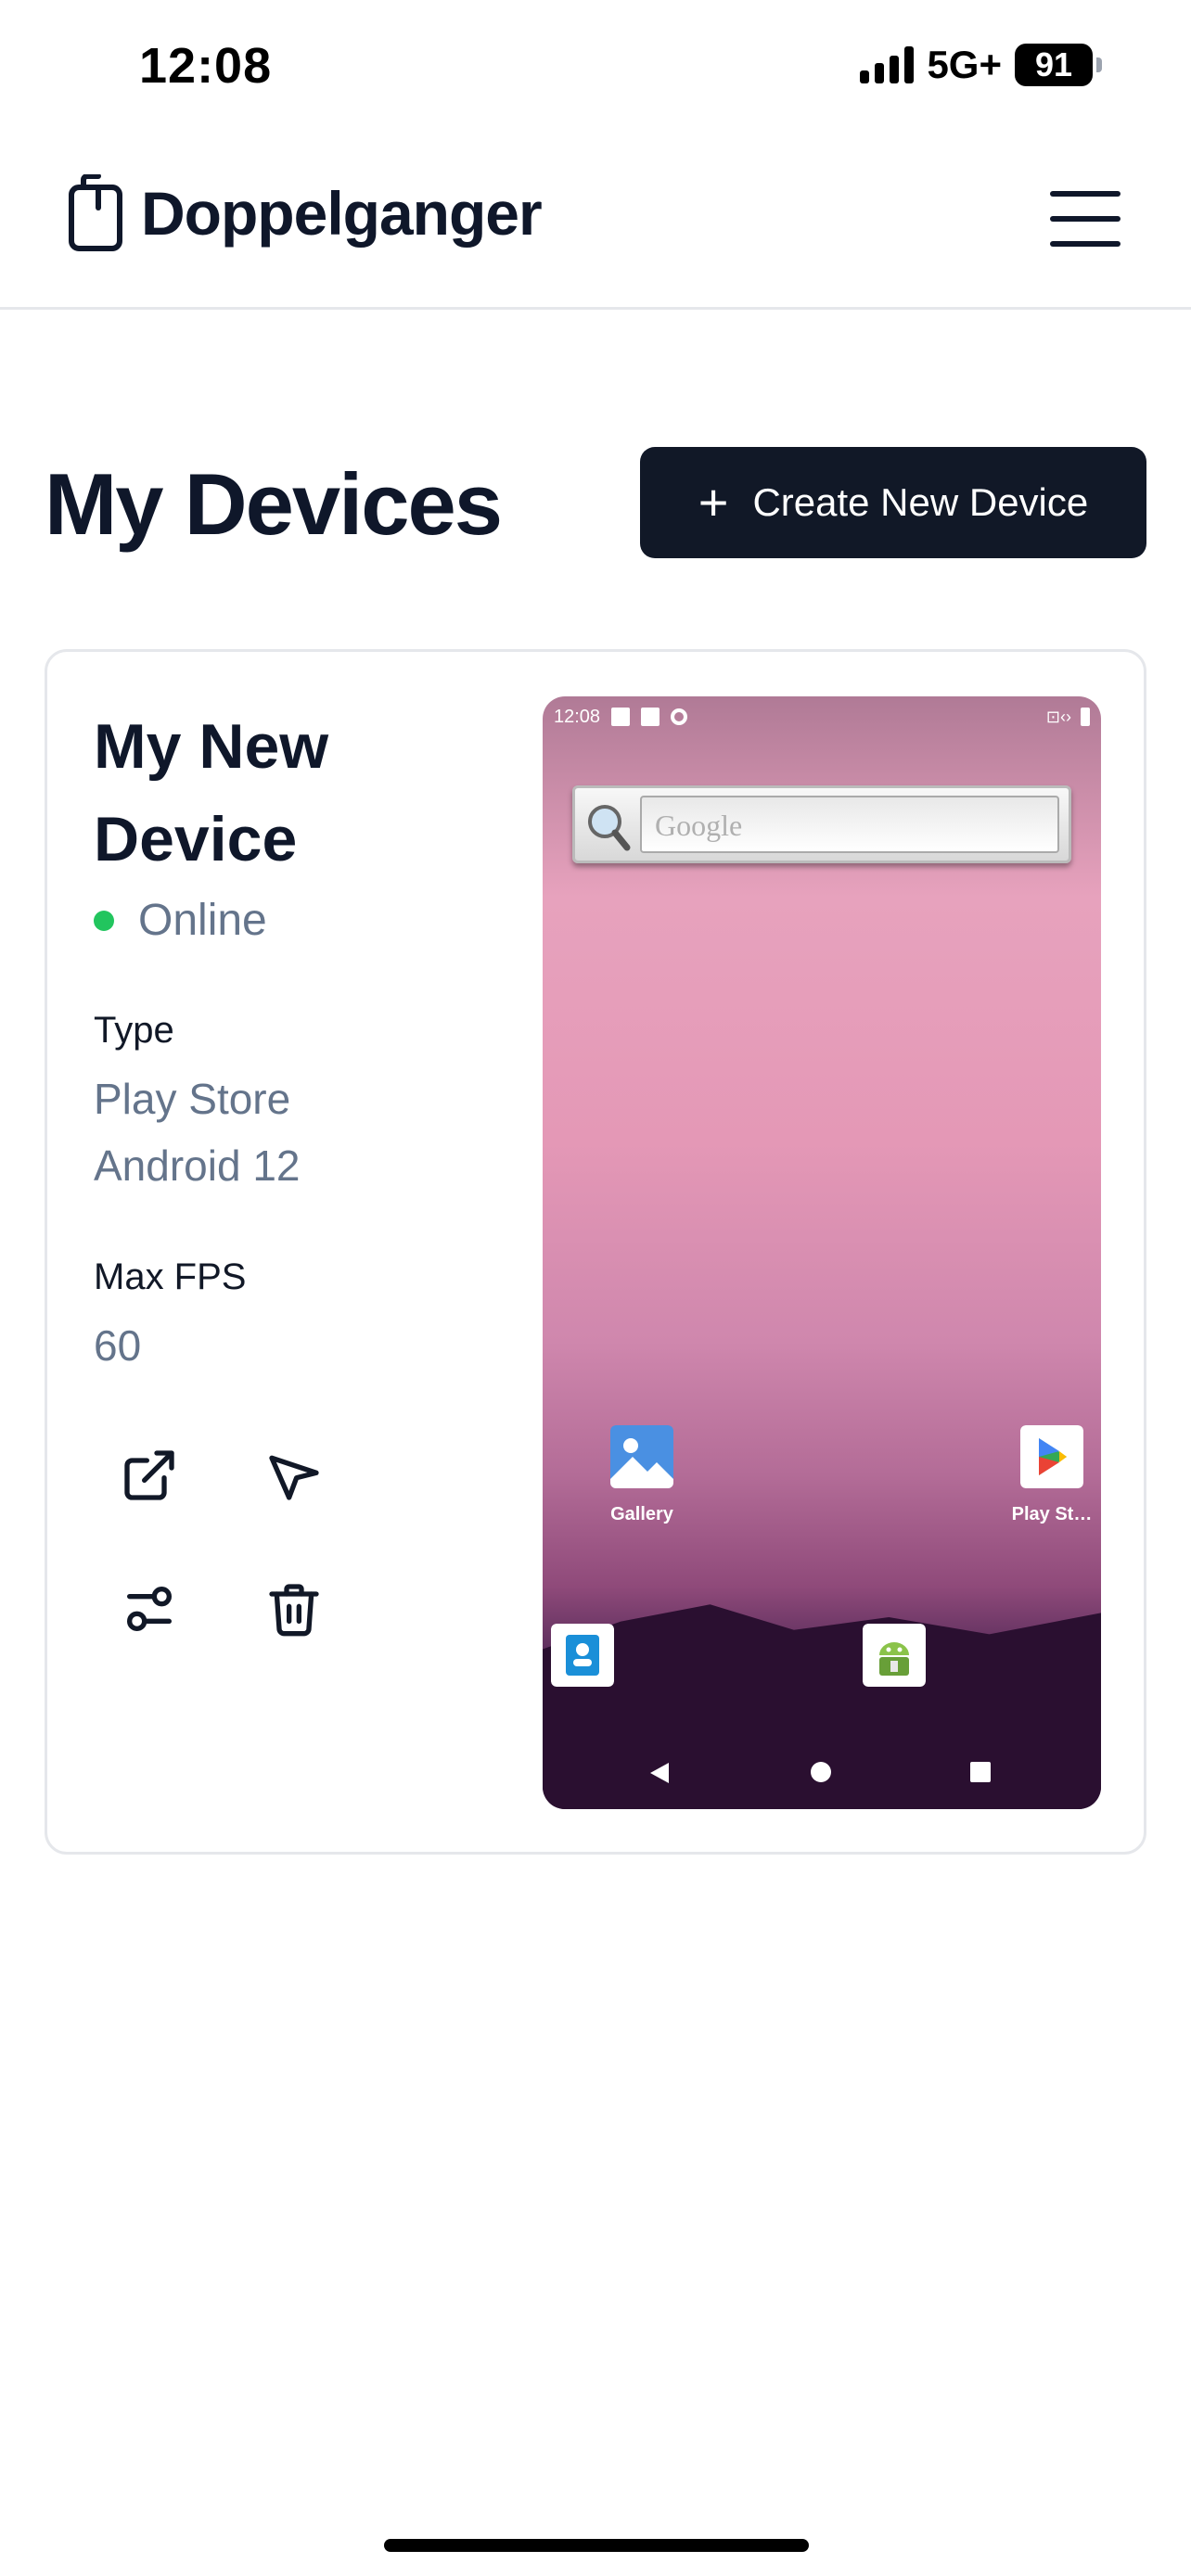  I want to click on google-search-field: Google, so click(849, 824).